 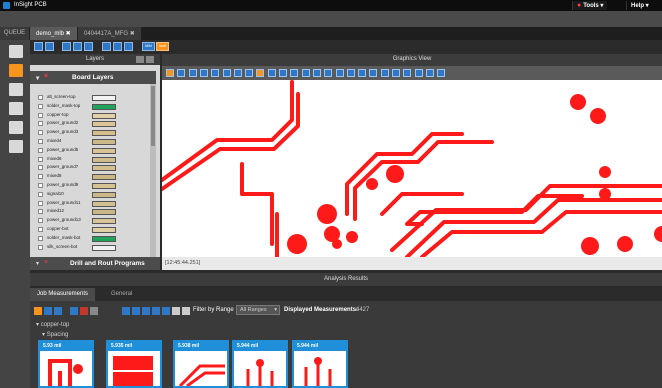 What do you see at coordinates (90, 116) in the screenshot?
I see `layer-row: copper-top` at bounding box center [90, 116].